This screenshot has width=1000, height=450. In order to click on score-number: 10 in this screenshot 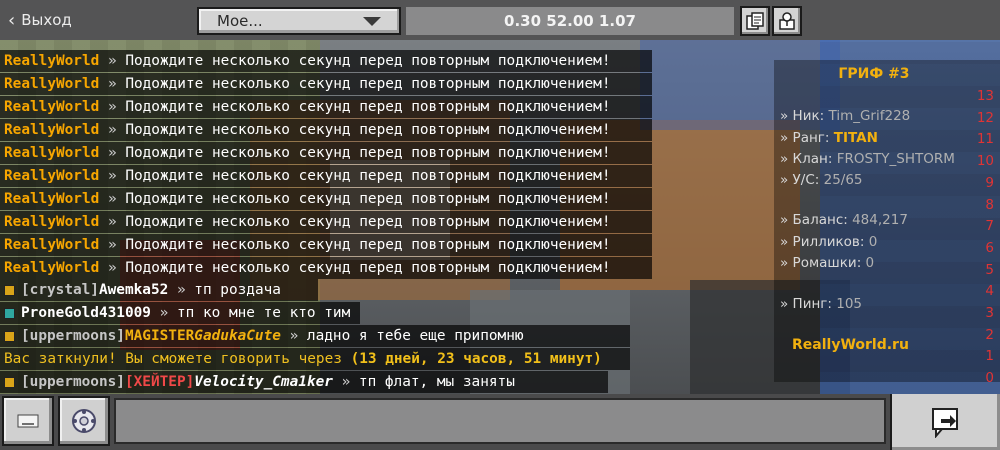, I will do `click(985, 161)`.